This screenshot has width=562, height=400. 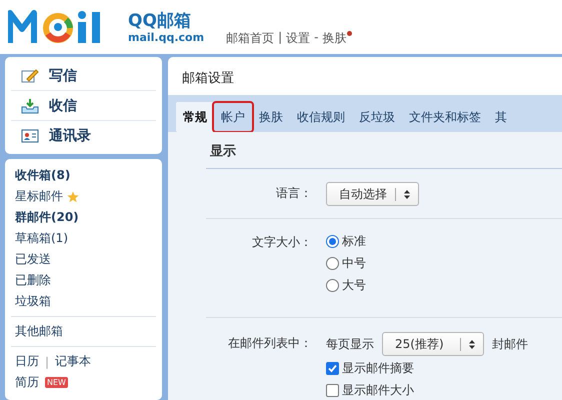 What do you see at coordinates (83, 217) in the screenshot?
I see `folder-link: 群邮件(20)` at bounding box center [83, 217].